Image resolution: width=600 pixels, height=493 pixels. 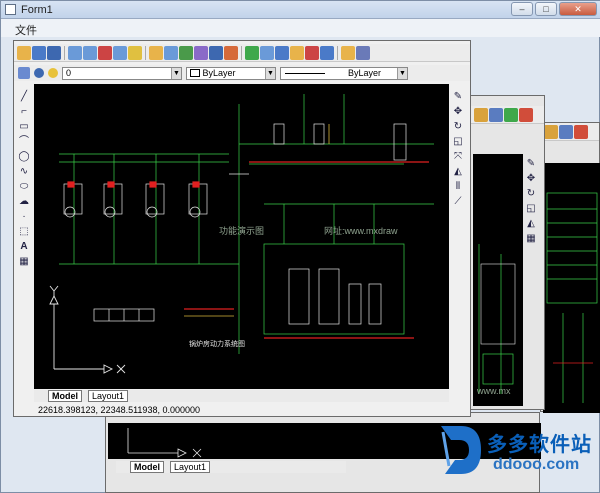 I want to click on lineweight-select: ByLayer ▼, so click(x=344, y=73).